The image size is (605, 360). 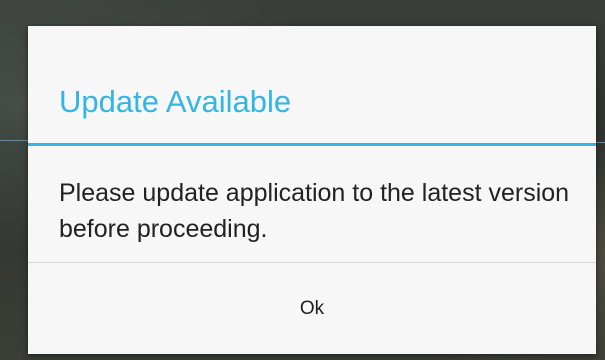 I want to click on title-divider, so click(x=312, y=144).